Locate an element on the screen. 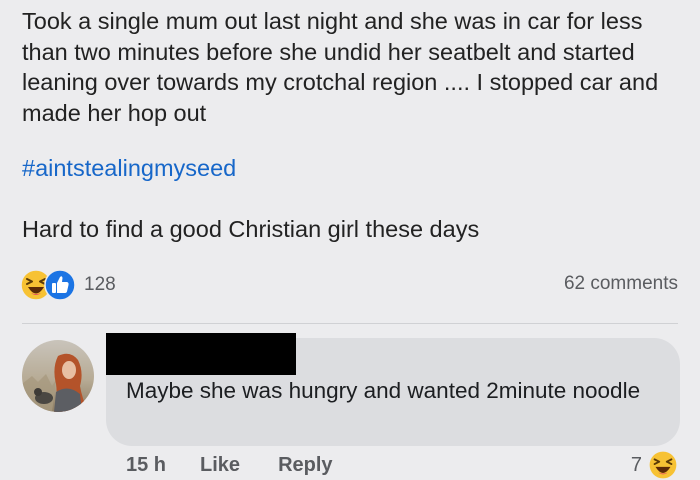 This screenshot has width=700, height=480. post-reactions: 128 is located at coordinates (68, 285).